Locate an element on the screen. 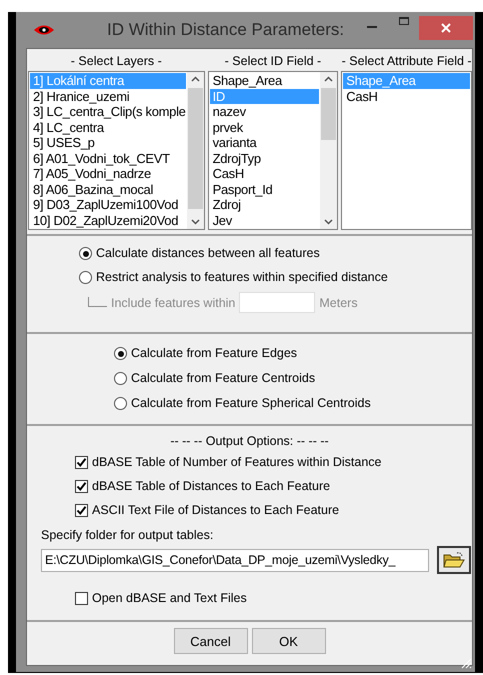  list-item: 8] A06_Bazina_mocal is located at coordinates (108, 189).